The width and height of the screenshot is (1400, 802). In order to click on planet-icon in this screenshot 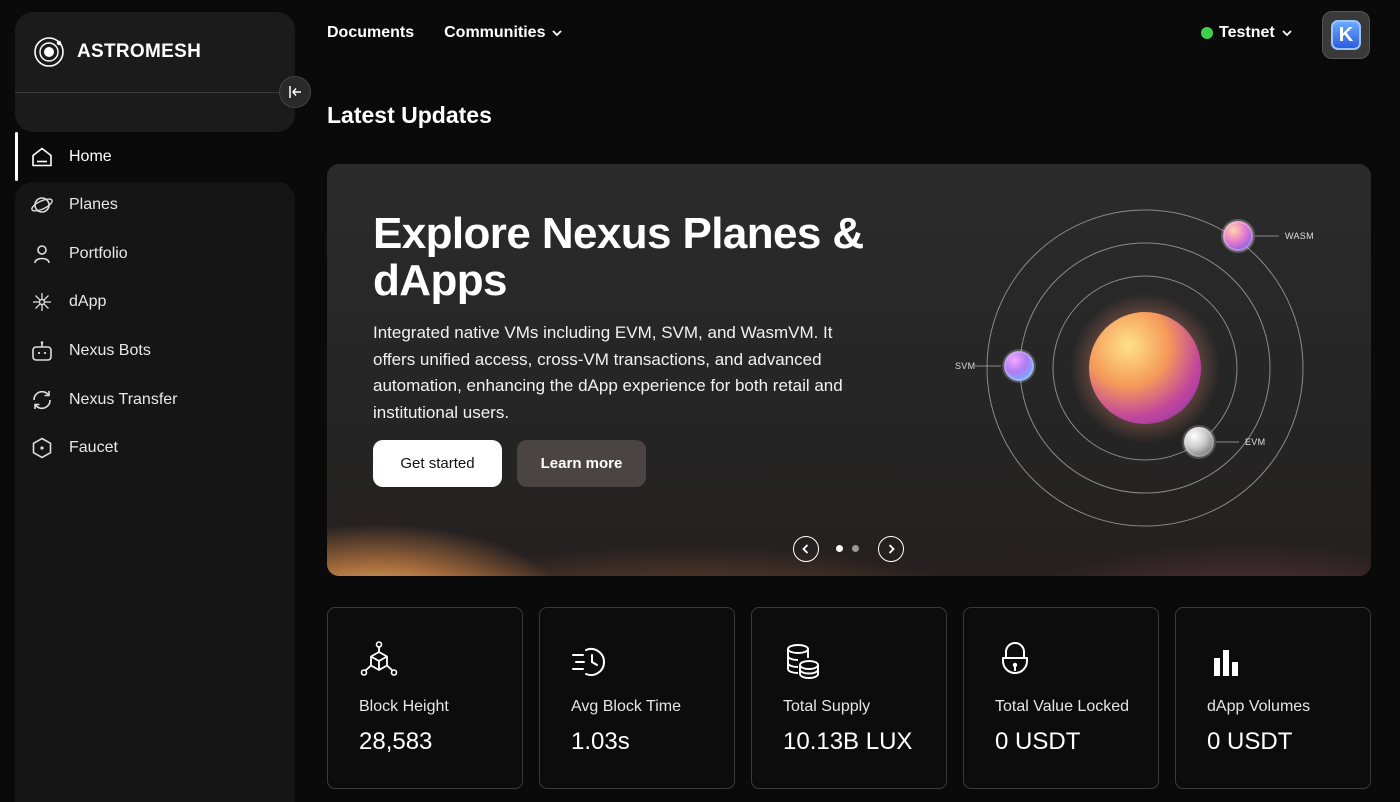, I will do `click(42, 205)`.